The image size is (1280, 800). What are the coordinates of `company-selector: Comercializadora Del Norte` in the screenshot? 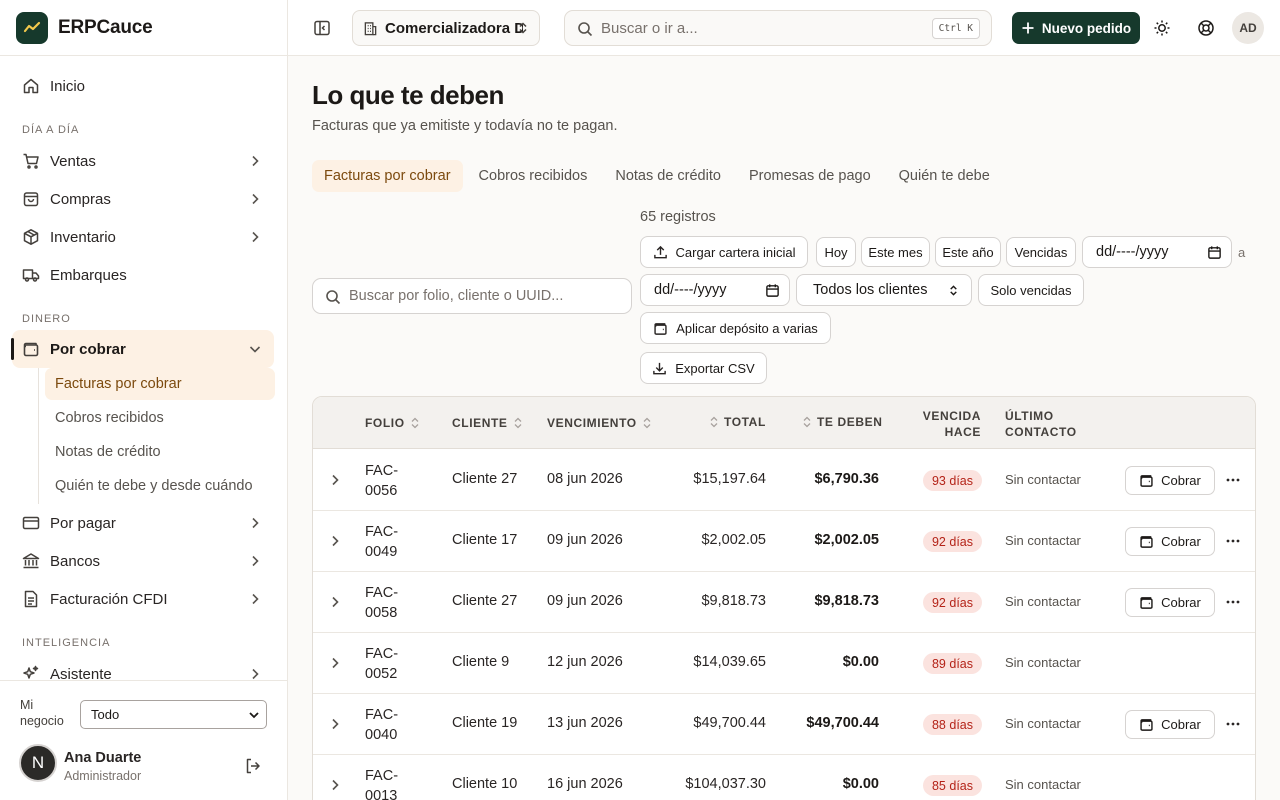 It's located at (446, 28).